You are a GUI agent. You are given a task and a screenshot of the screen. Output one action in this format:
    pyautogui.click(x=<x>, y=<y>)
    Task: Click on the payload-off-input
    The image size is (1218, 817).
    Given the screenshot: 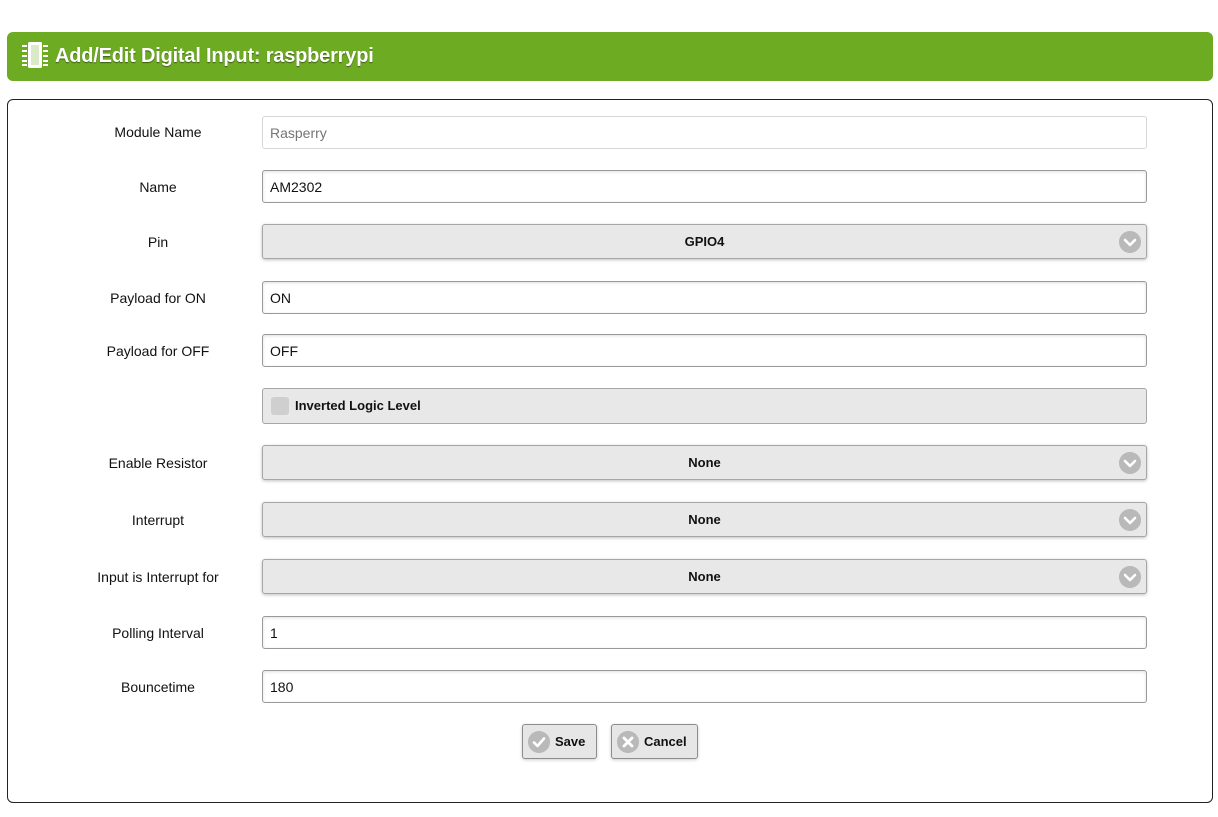 What is the action you would take?
    pyautogui.click(x=704, y=350)
    